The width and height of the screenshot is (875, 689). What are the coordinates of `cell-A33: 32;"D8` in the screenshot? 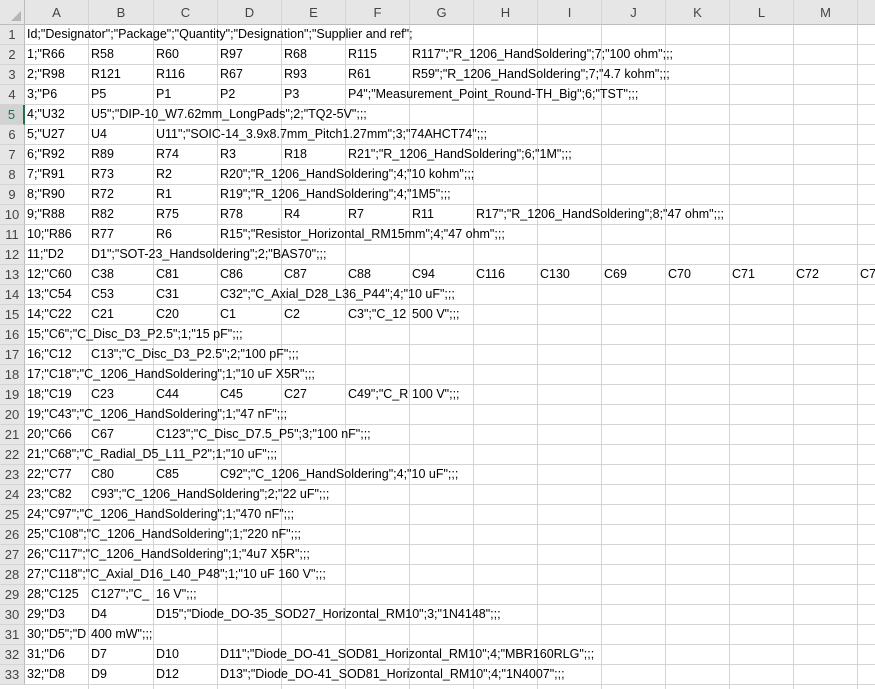 It's located at (56, 674).